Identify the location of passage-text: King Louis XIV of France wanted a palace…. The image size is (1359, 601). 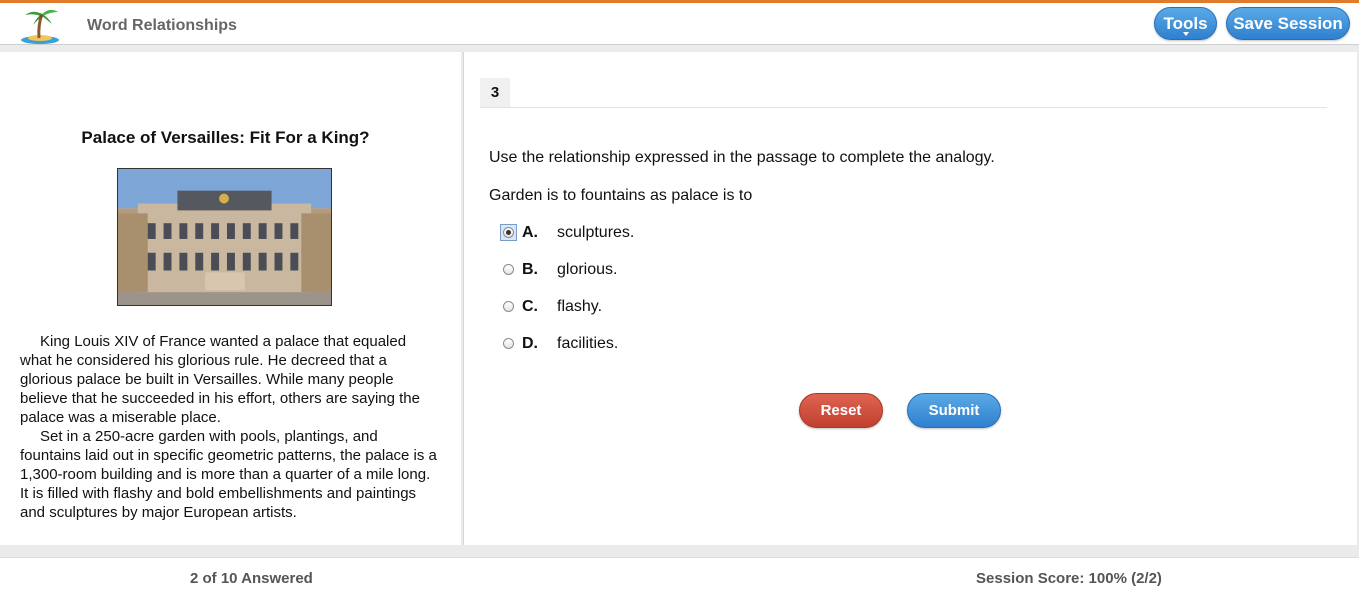
(230, 427).